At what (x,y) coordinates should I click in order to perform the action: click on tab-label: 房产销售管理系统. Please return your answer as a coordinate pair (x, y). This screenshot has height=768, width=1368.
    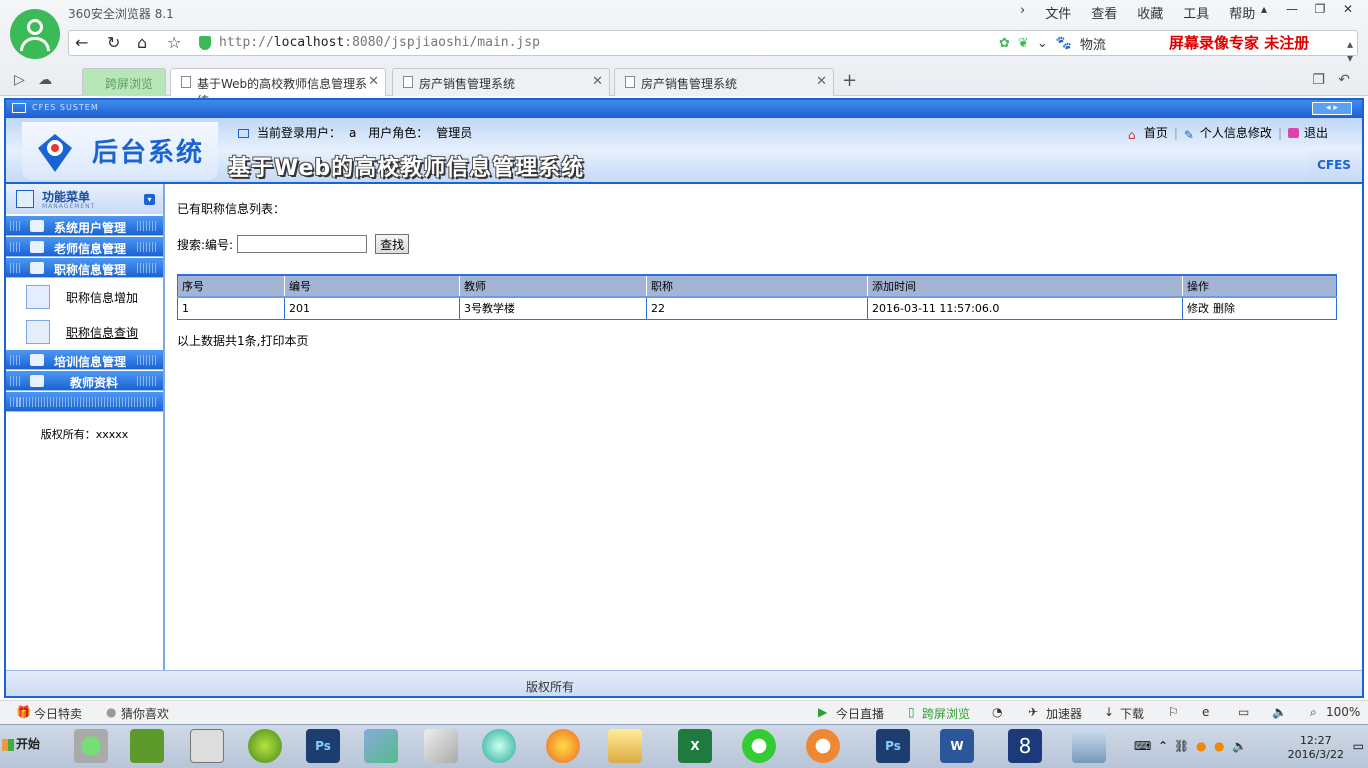
    Looking at the image, I should click on (467, 84).